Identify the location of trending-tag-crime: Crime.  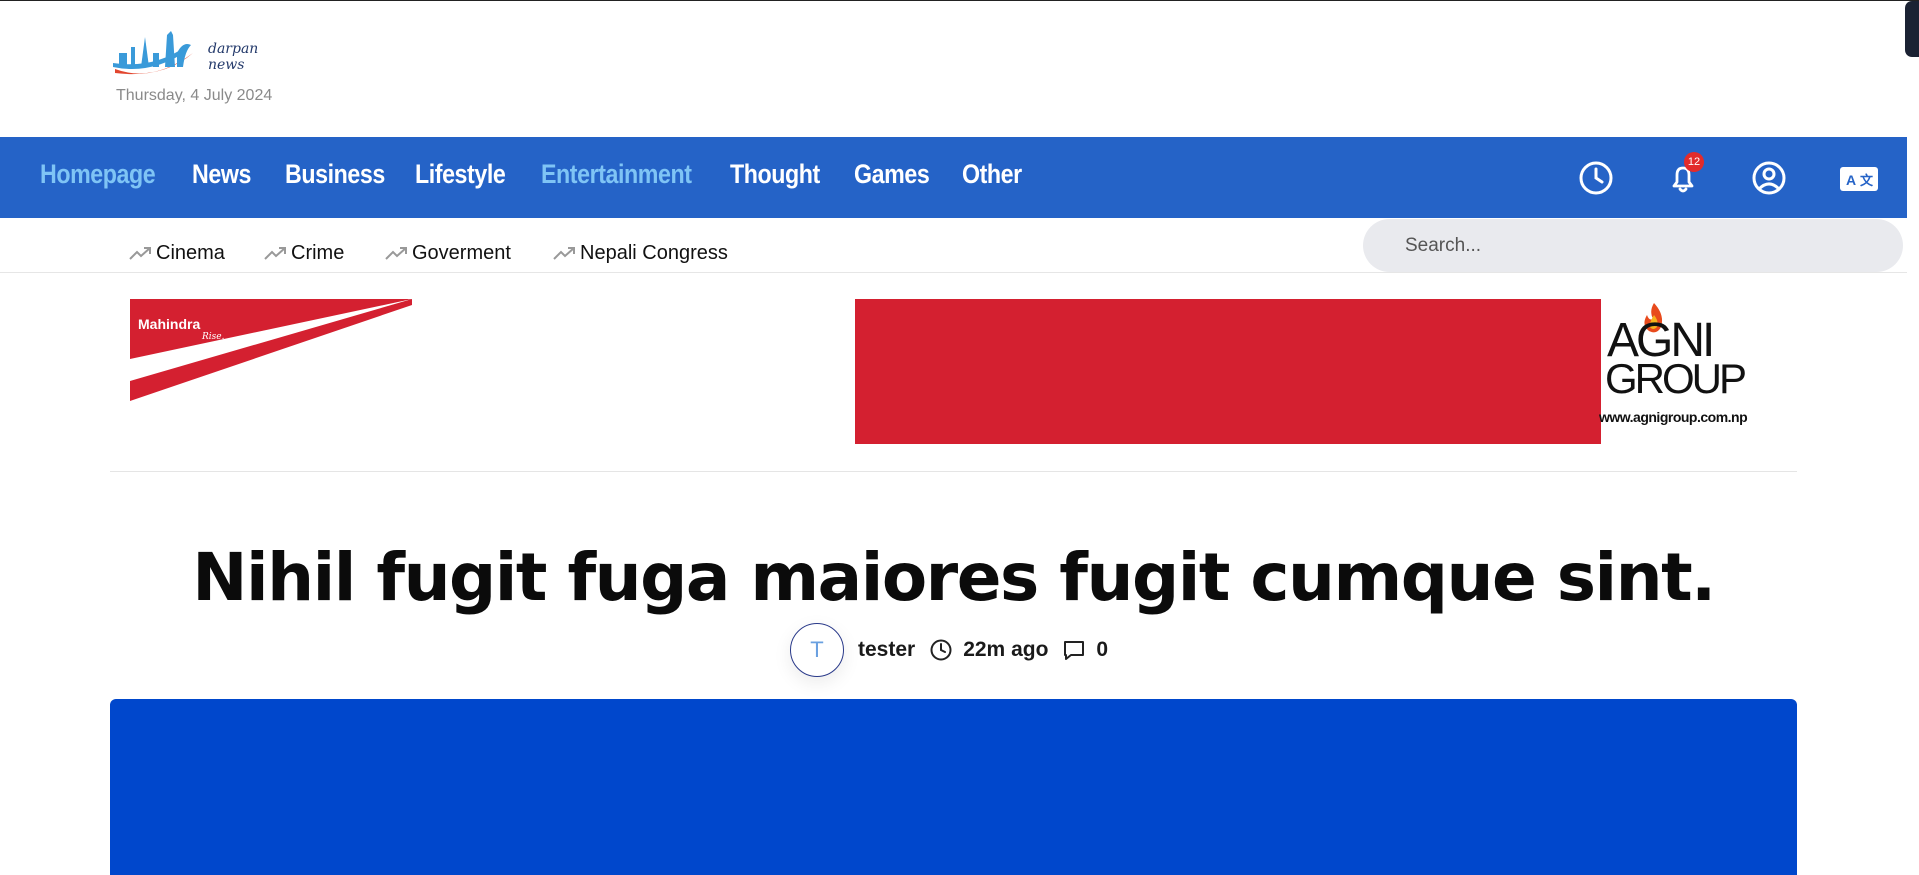
(303, 253).